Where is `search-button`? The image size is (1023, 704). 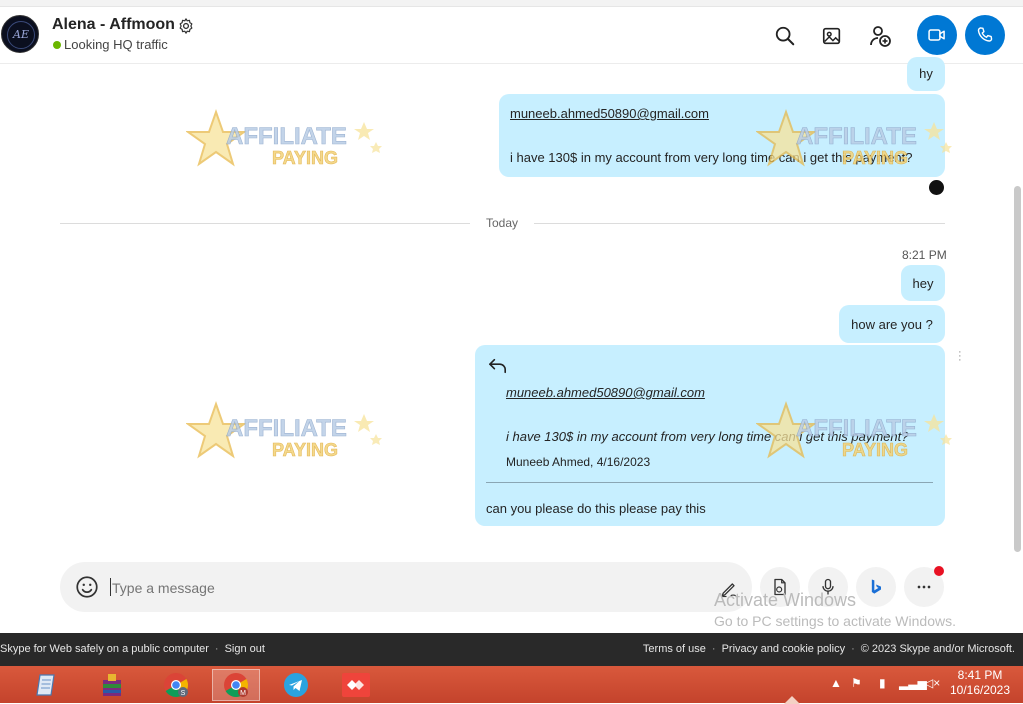 search-button is located at coordinates (785, 36).